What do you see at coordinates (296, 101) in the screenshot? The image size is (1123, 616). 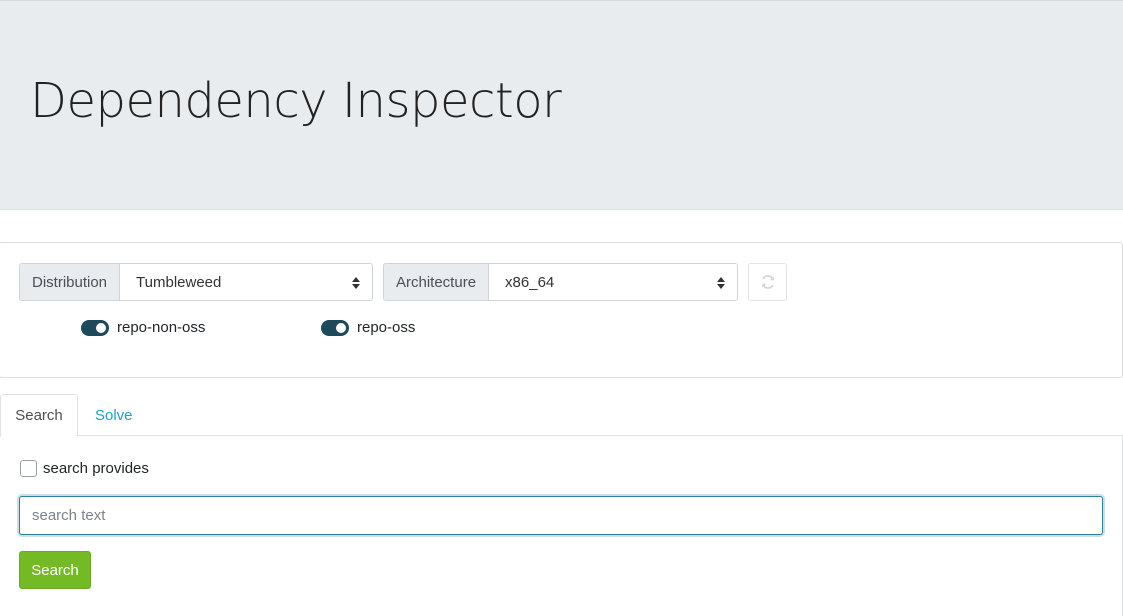 I see `page-title: Dependency Inspector` at bounding box center [296, 101].